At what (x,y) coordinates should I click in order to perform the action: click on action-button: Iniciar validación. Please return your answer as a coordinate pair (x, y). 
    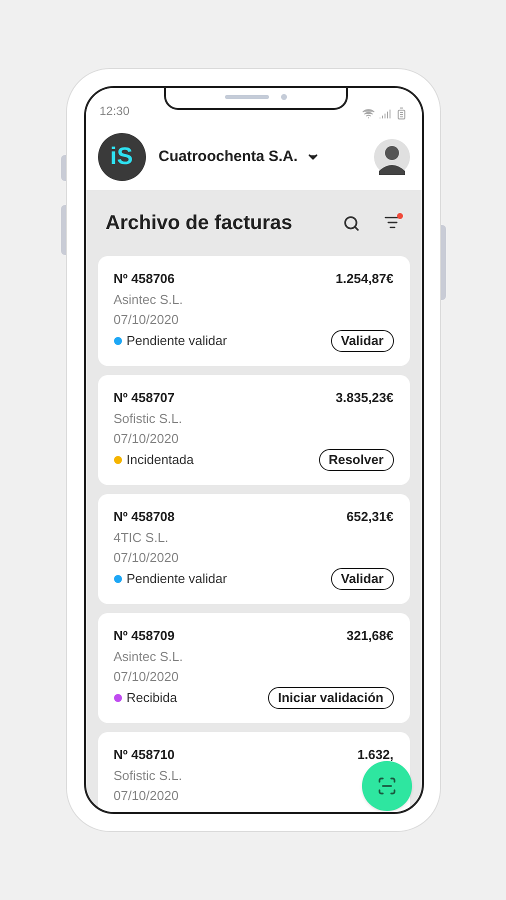
    Looking at the image, I should click on (331, 698).